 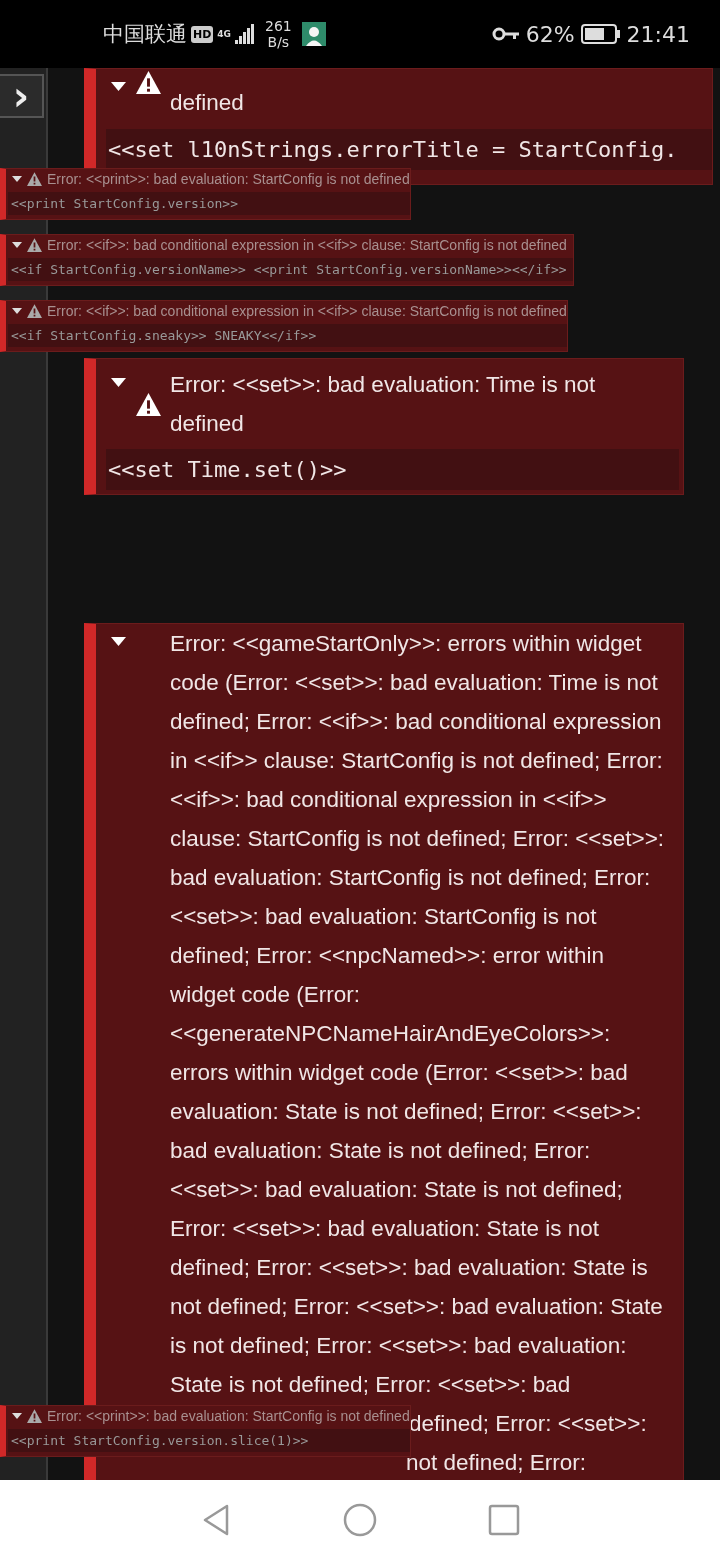 I want to click on hd-badge: HD, so click(x=202, y=34).